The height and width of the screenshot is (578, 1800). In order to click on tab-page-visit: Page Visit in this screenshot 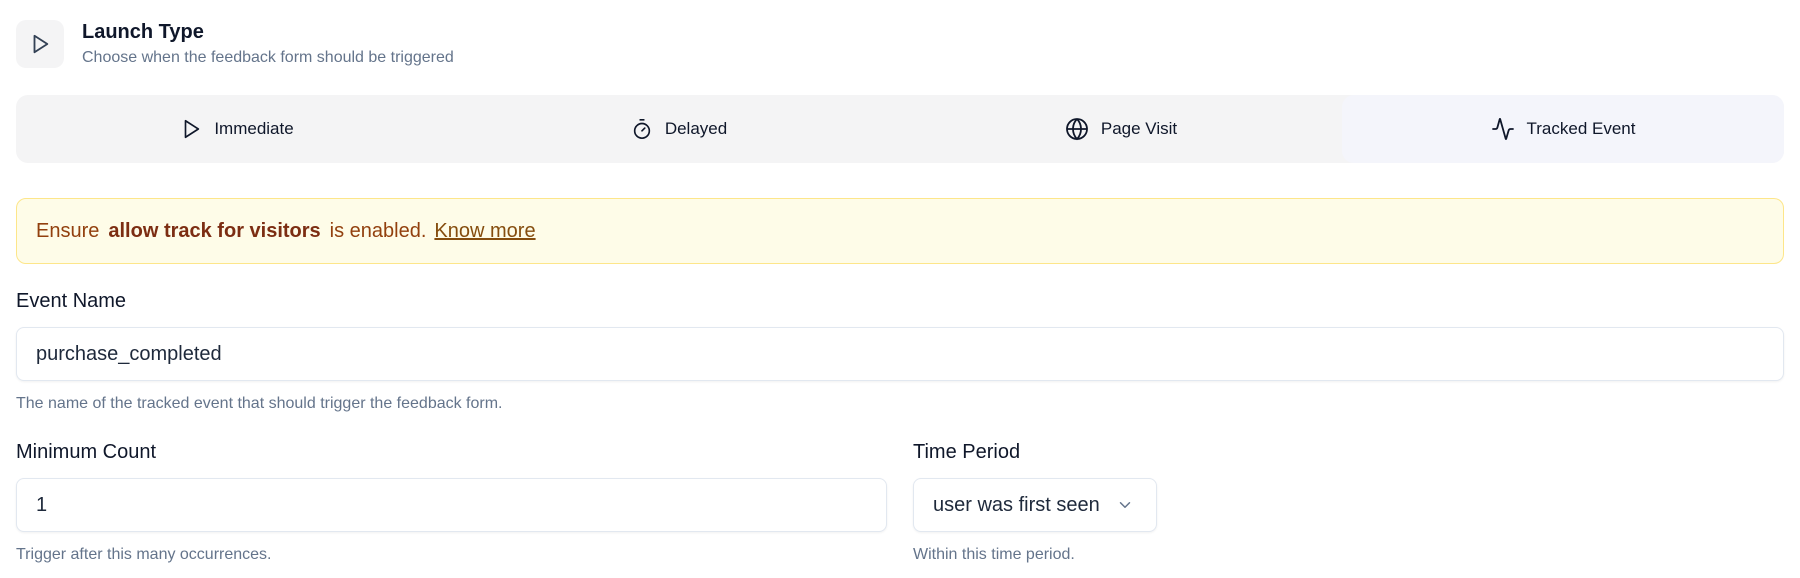, I will do `click(1121, 129)`.